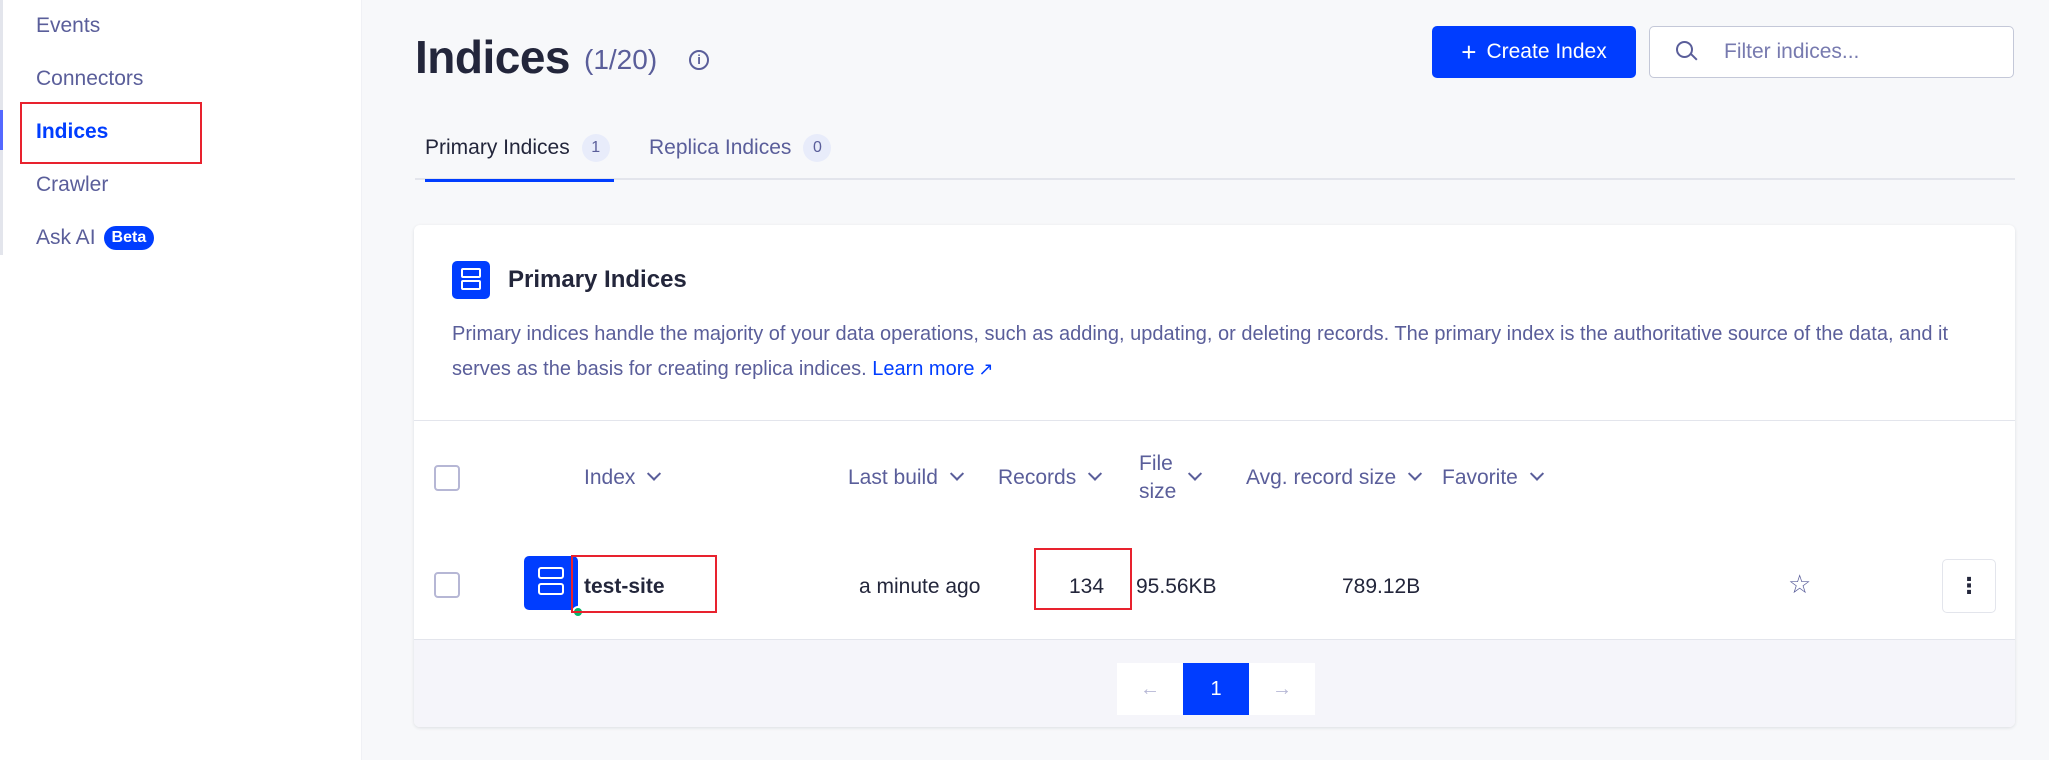 This screenshot has height=760, width=2049. What do you see at coordinates (893, 477) in the screenshot?
I see `column-label: Last build` at bounding box center [893, 477].